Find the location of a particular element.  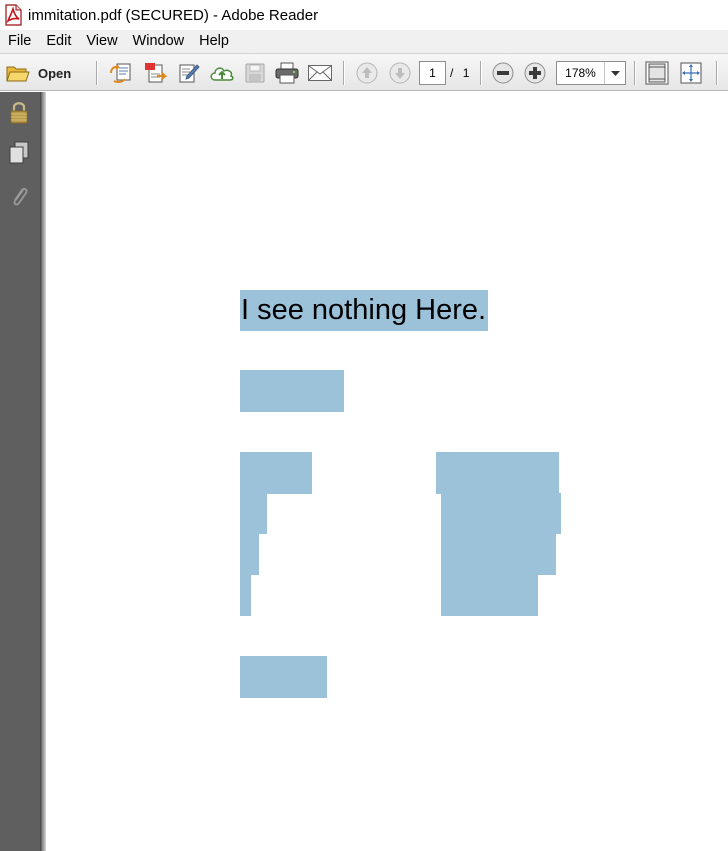

fit-page-icon is located at coordinates (657, 73).